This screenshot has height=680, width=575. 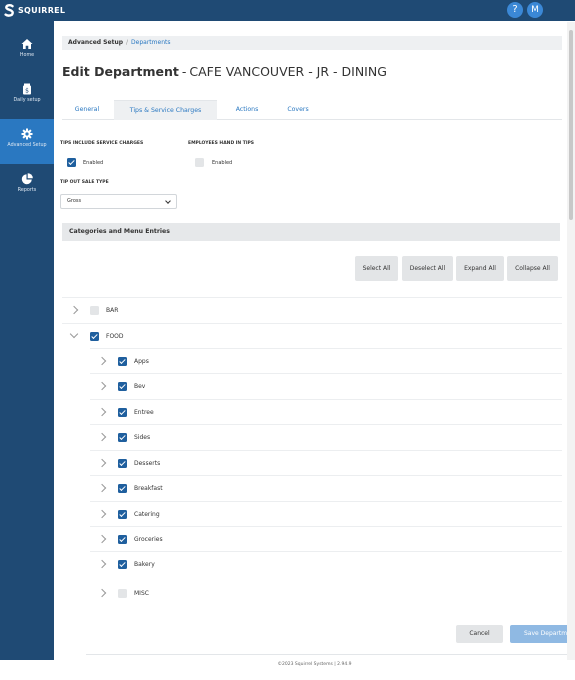 What do you see at coordinates (141, 593) in the screenshot?
I see `tree-label: MISC` at bounding box center [141, 593].